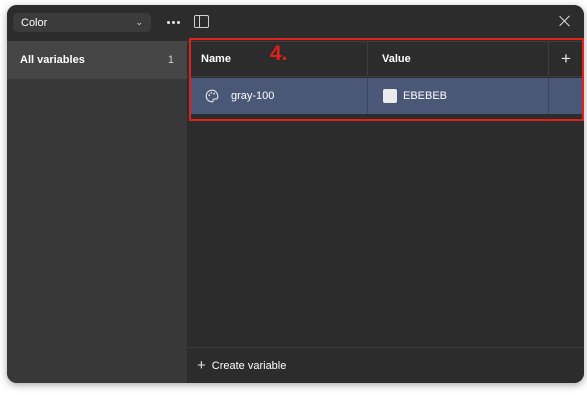  Describe the element at coordinates (52, 60) in the screenshot. I see `sidebar-item-label: All variables` at that location.